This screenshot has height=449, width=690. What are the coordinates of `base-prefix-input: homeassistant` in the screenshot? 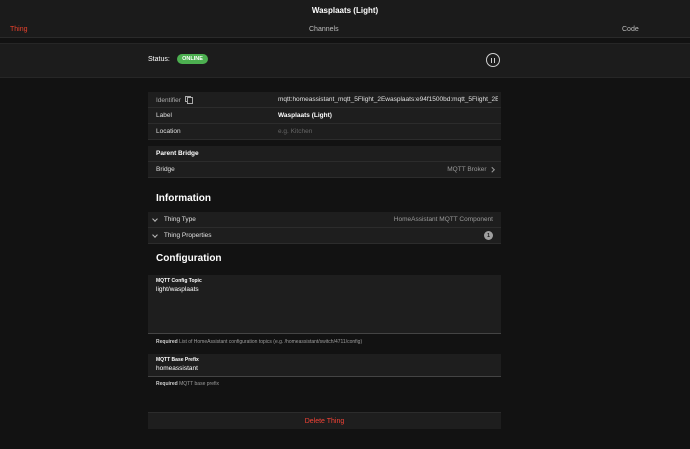 It's located at (177, 368).